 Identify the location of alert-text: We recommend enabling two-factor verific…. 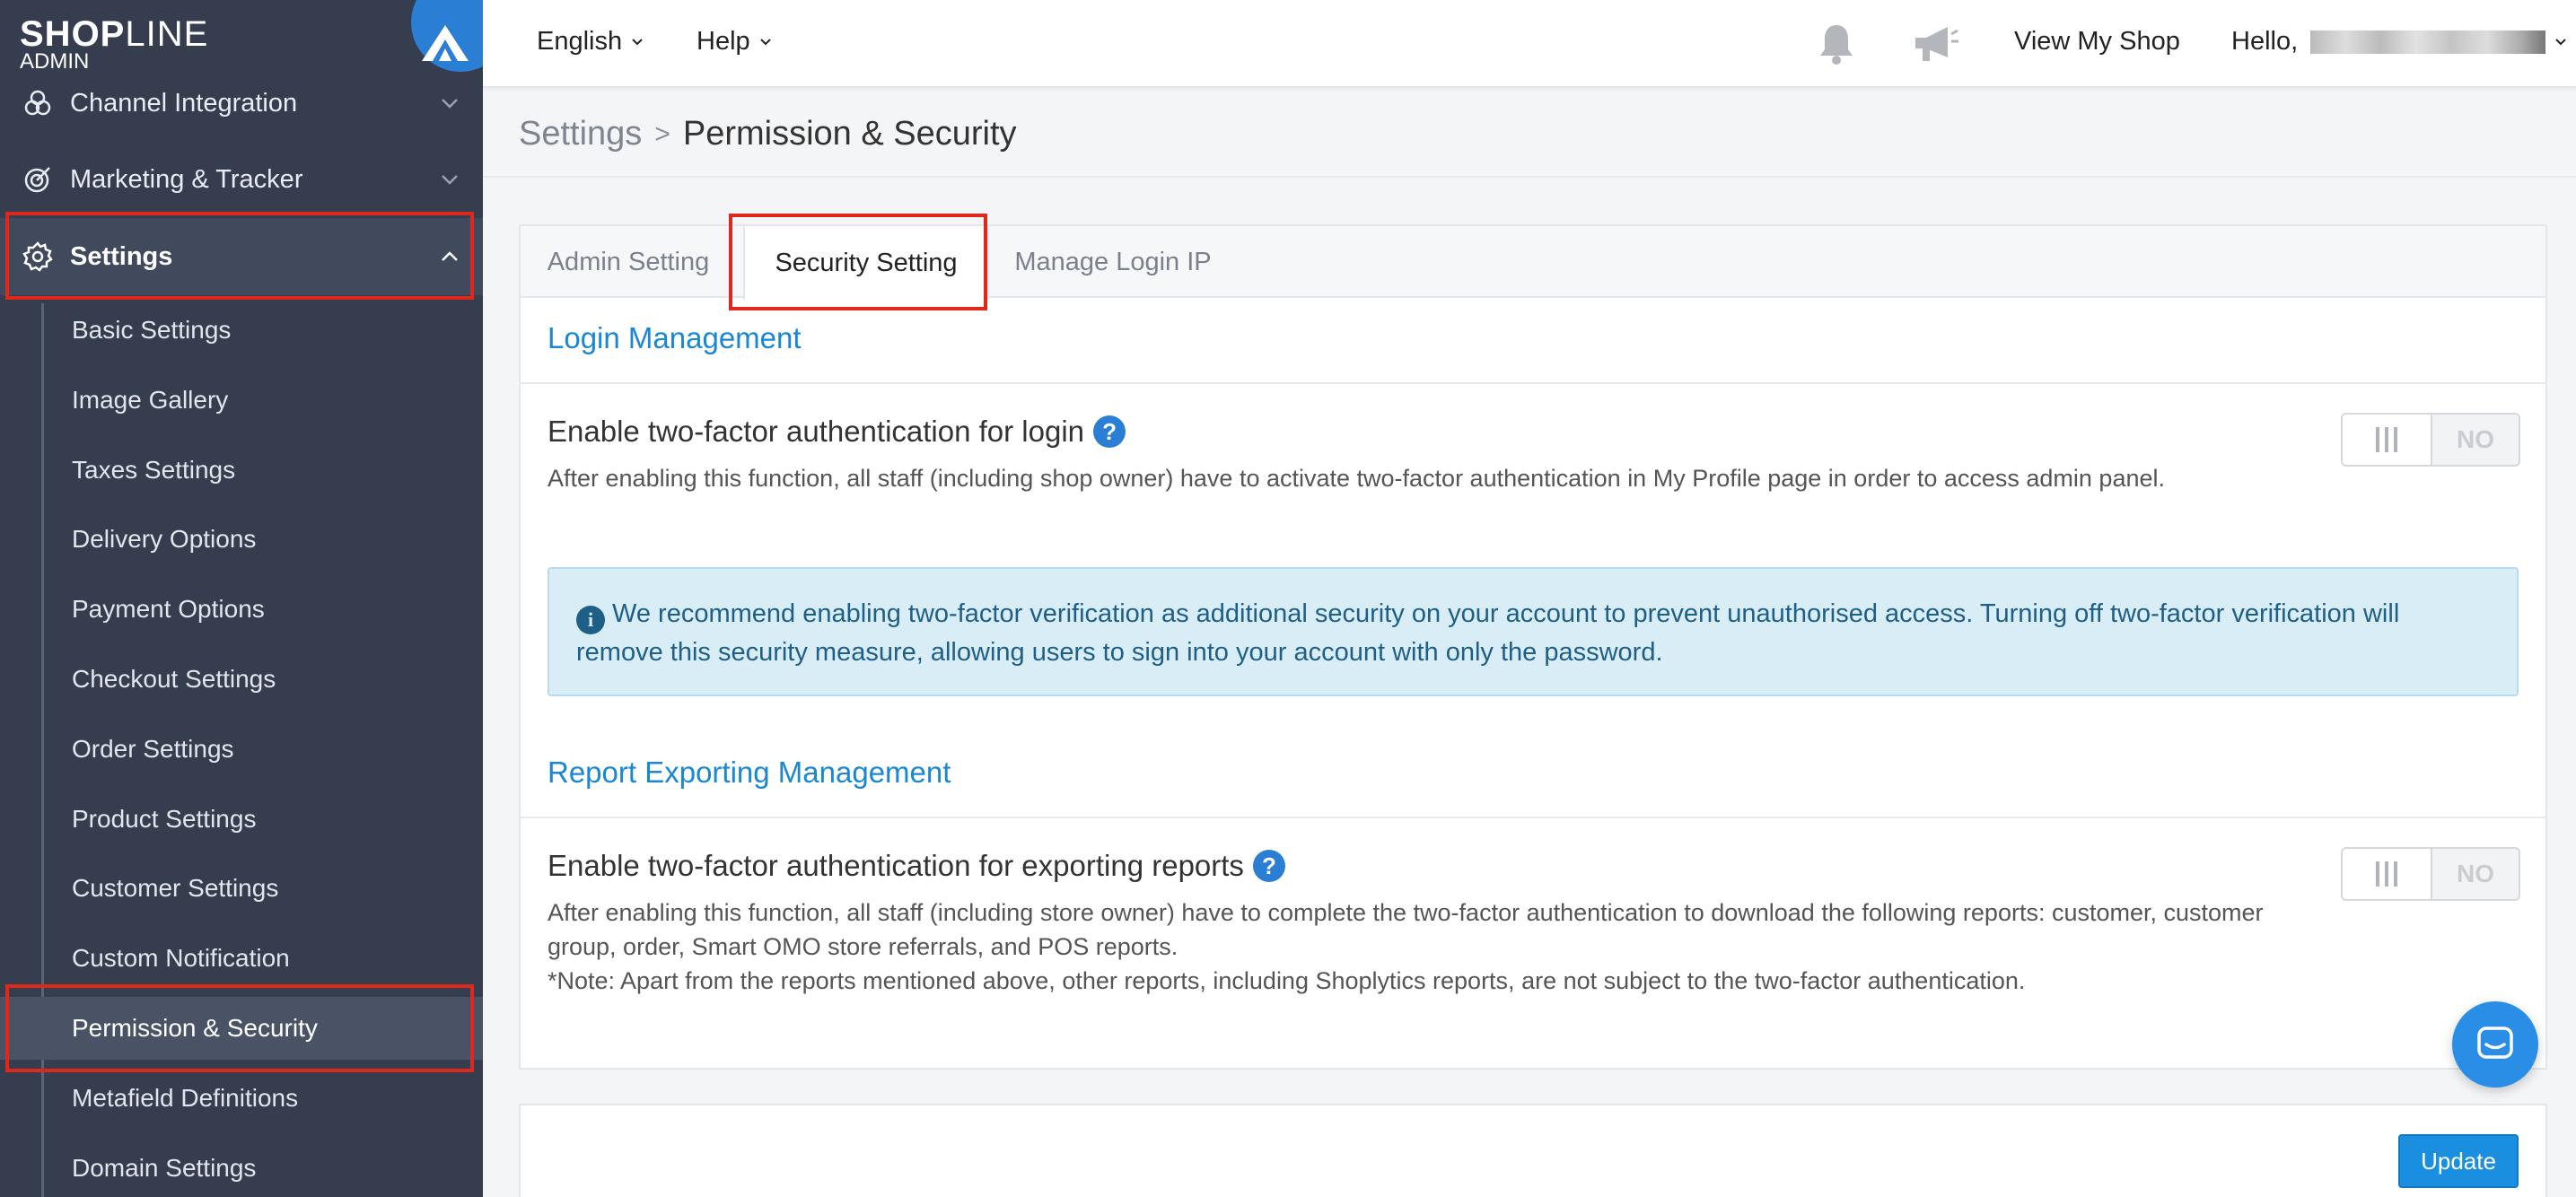
(1488, 633).